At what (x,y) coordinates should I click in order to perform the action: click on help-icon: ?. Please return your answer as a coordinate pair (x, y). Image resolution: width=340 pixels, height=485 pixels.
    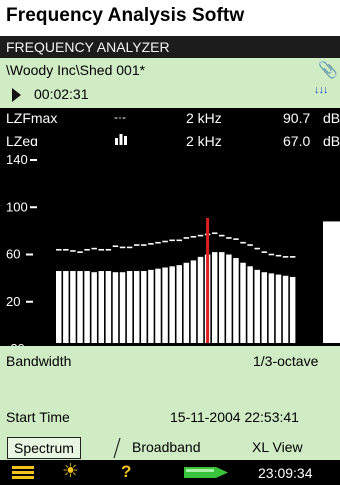
    Looking at the image, I should click on (126, 472).